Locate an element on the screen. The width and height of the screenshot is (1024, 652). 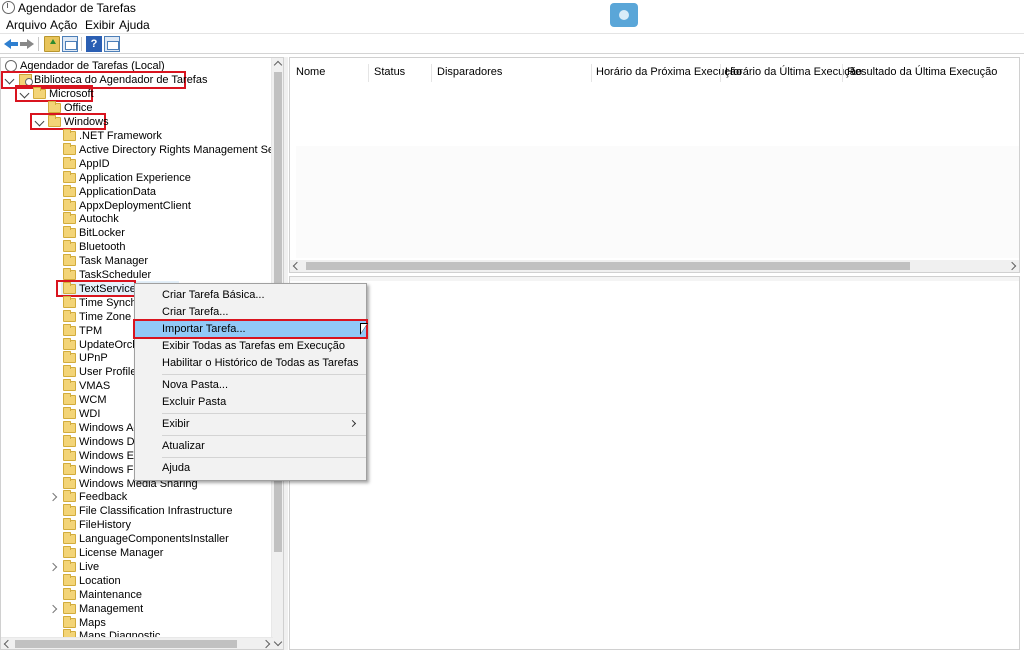
tree-item-microsoft: Microsoft is located at coordinates (136, 94).